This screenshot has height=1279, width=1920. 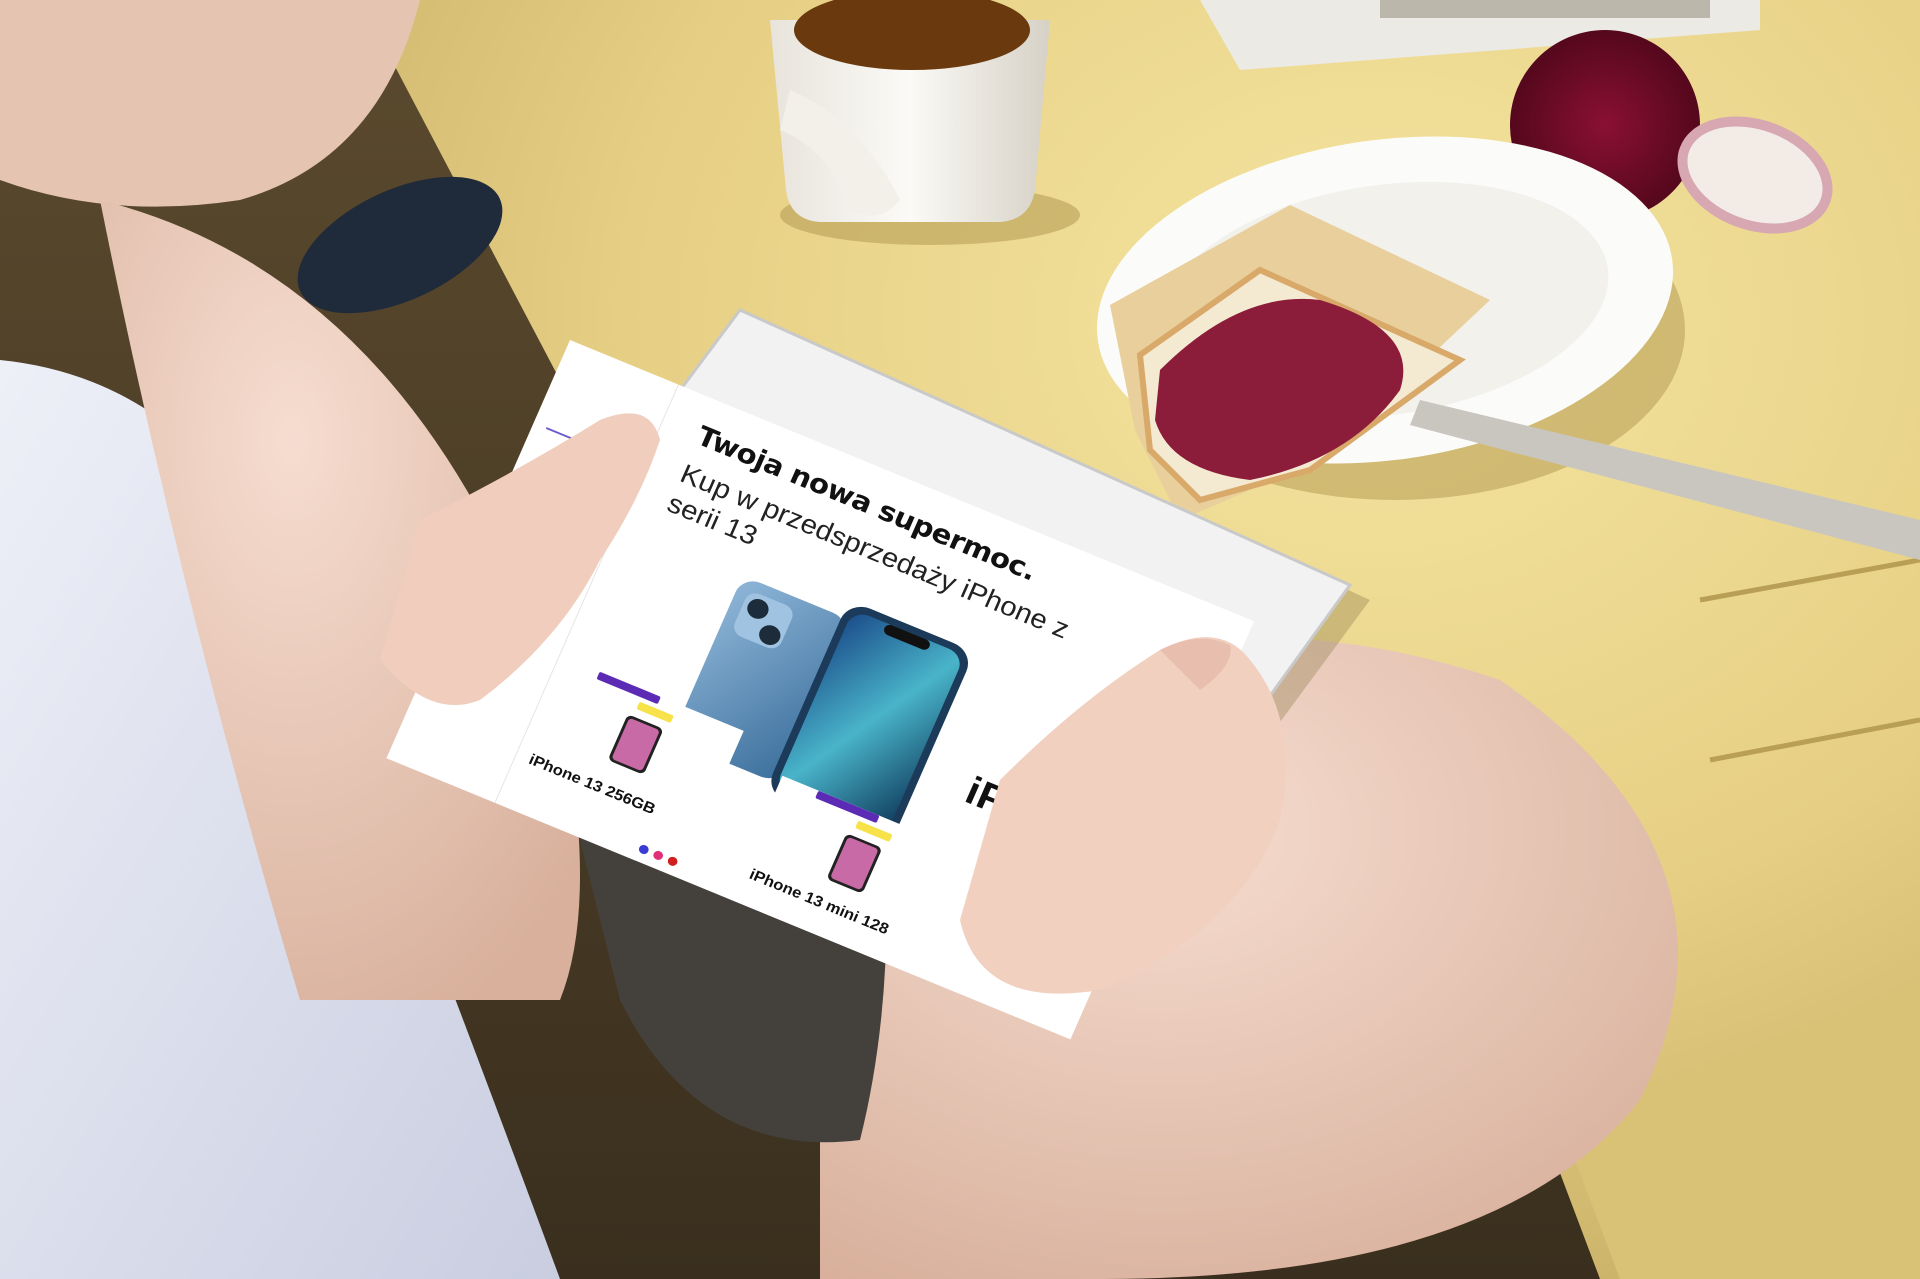 What do you see at coordinates (1011, 806) in the screenshot?
I see `apple-iphone-logo: iPho` at bounding box center [1011, 806].